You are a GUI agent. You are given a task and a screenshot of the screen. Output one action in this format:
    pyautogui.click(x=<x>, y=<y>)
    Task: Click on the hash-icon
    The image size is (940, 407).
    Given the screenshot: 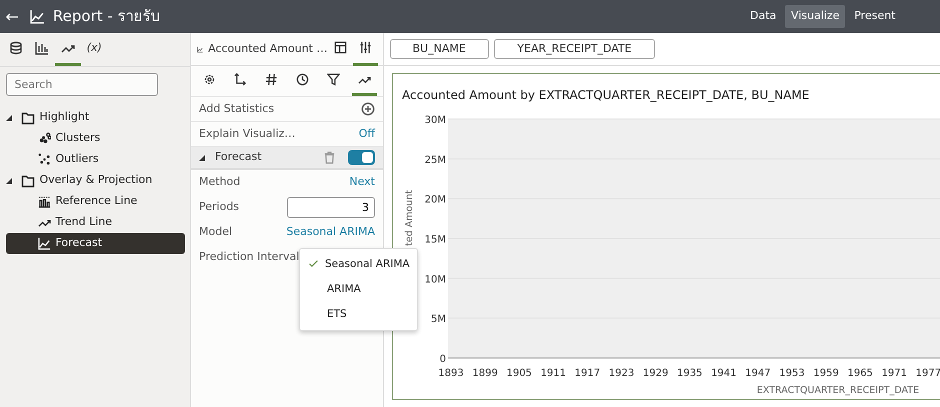 What is the action you would take?
    pyautogui.click(x=271, y=79)
    